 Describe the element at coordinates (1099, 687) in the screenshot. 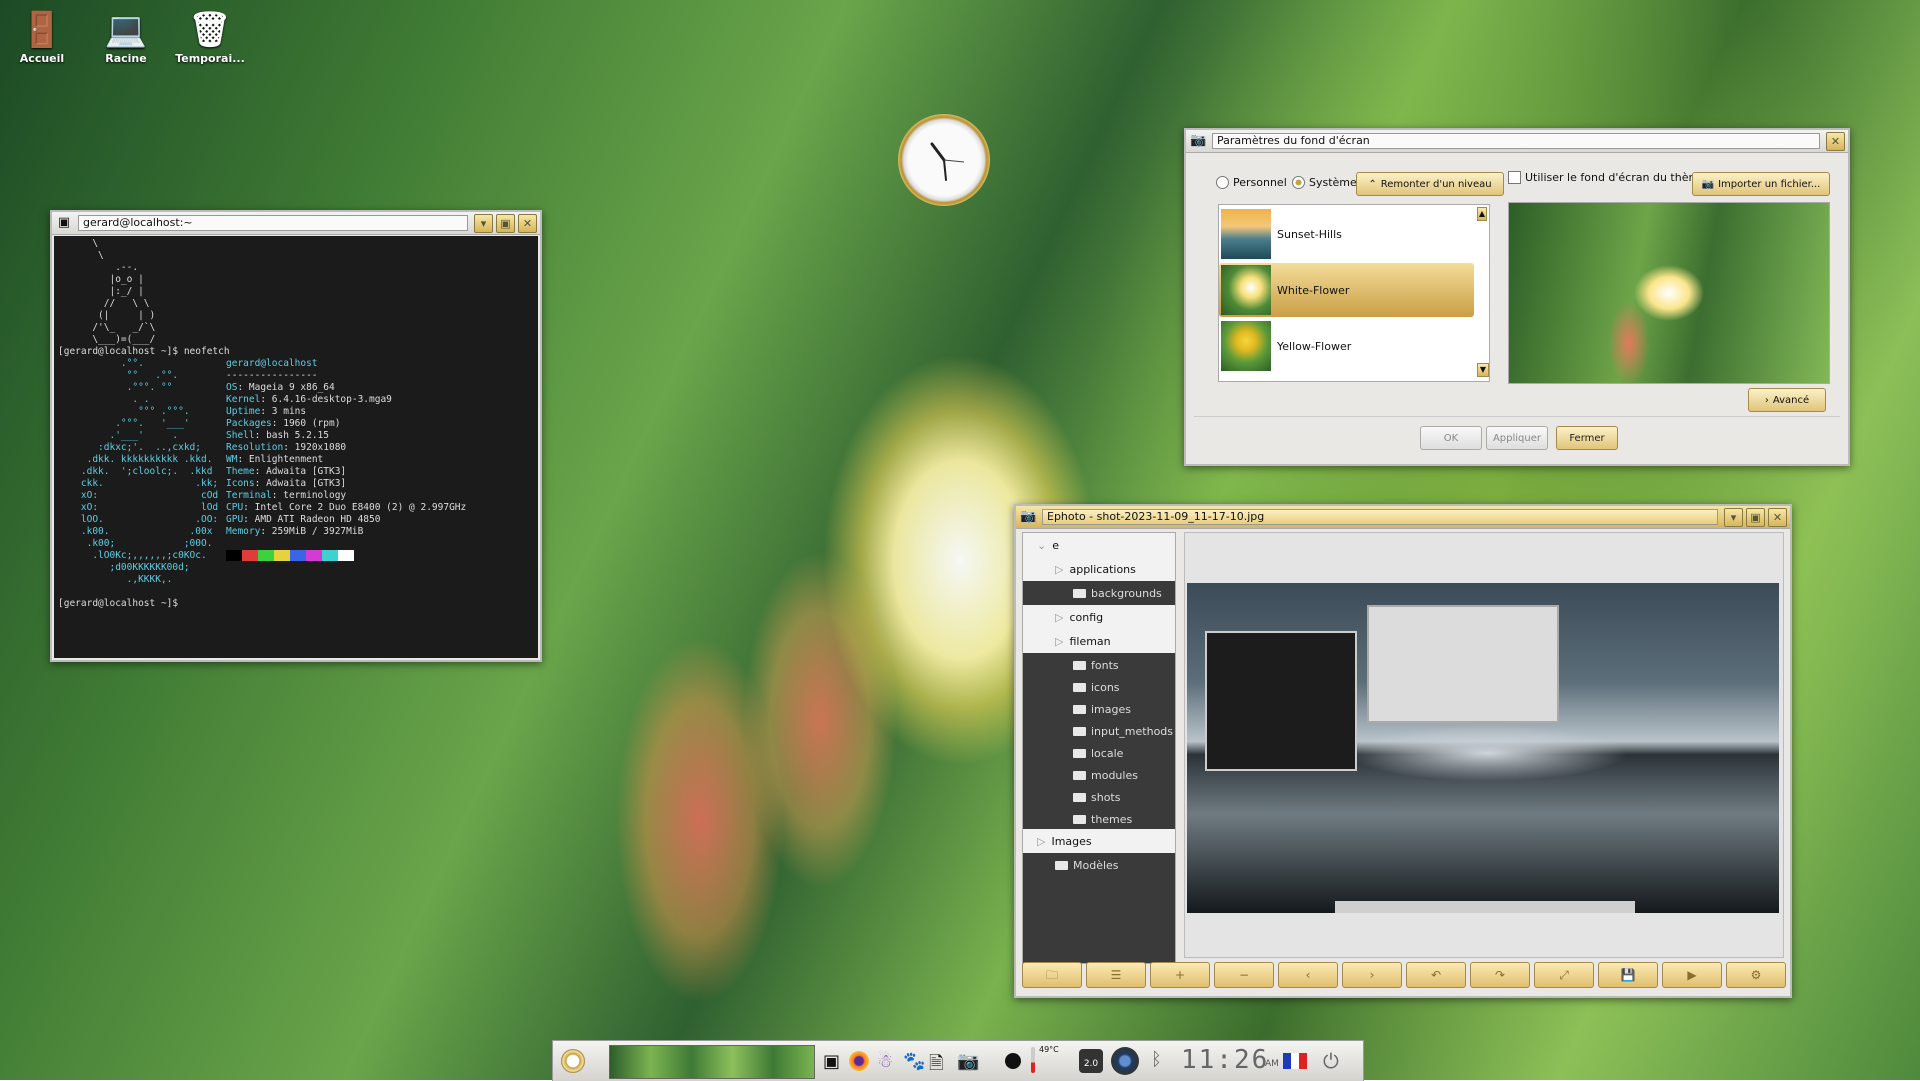

I see `tree-item: icons` at that location.